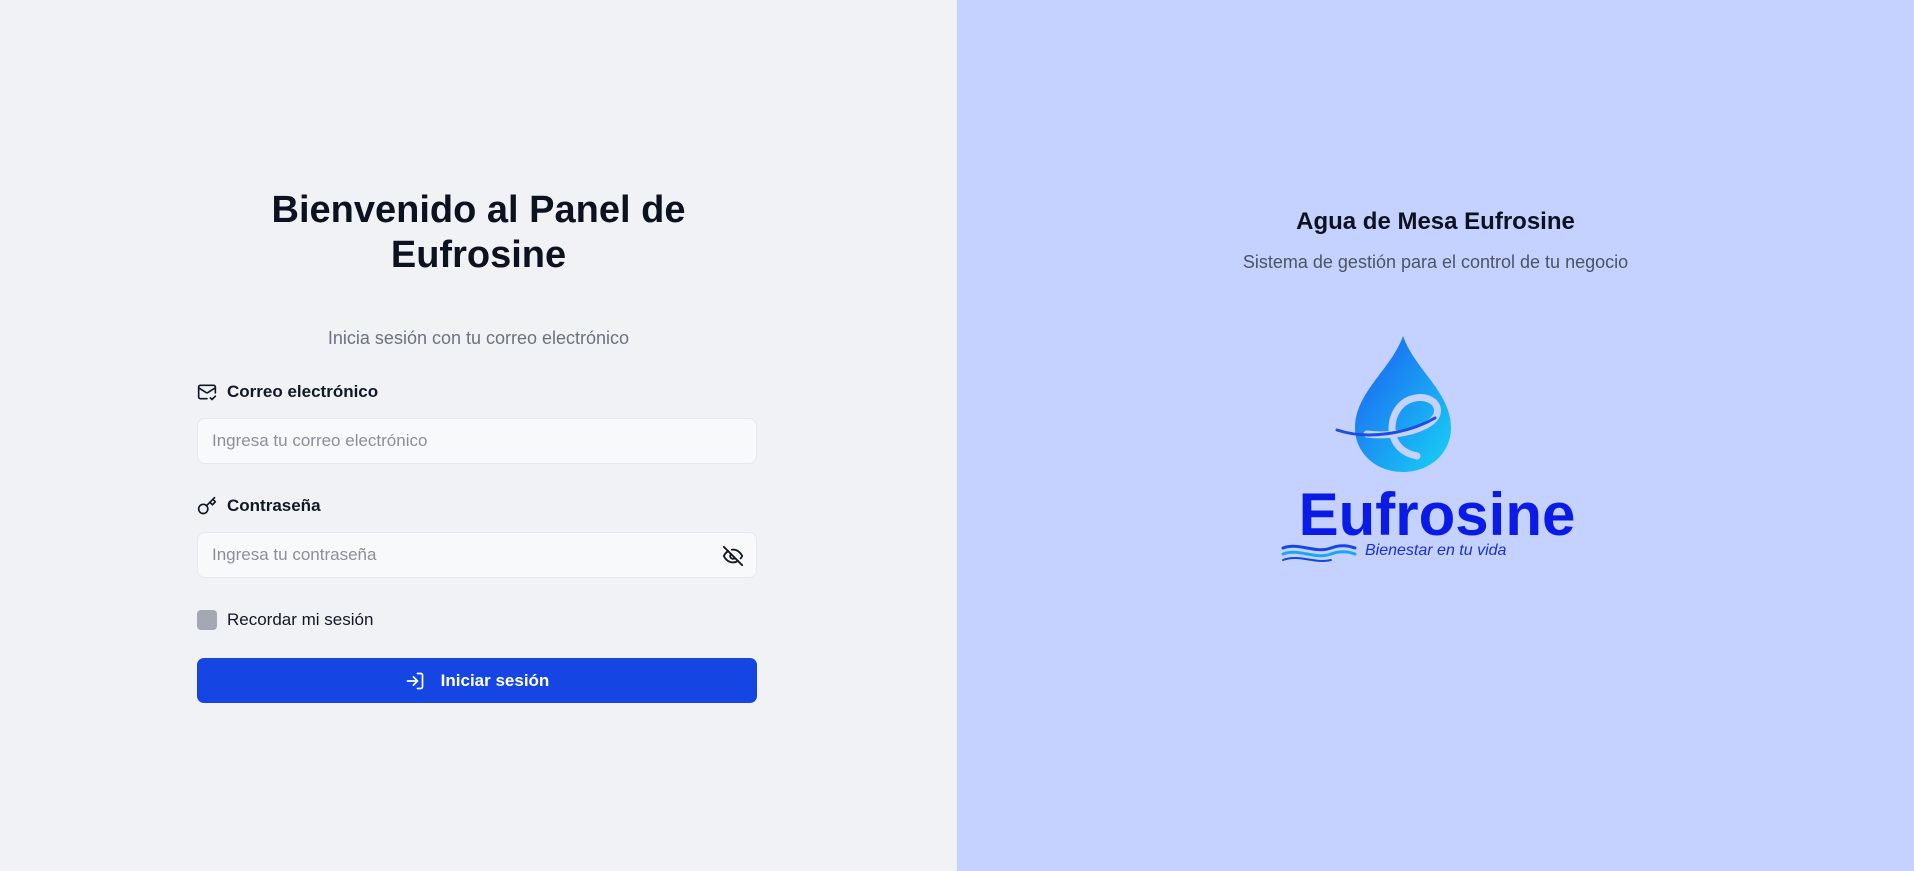 This screenshot has width=1914, height=871. What do you see at coordinates (477, 392) in the screenshot?
I see `email-label-row: Correo electrónico` at bounding box center [477, 392].